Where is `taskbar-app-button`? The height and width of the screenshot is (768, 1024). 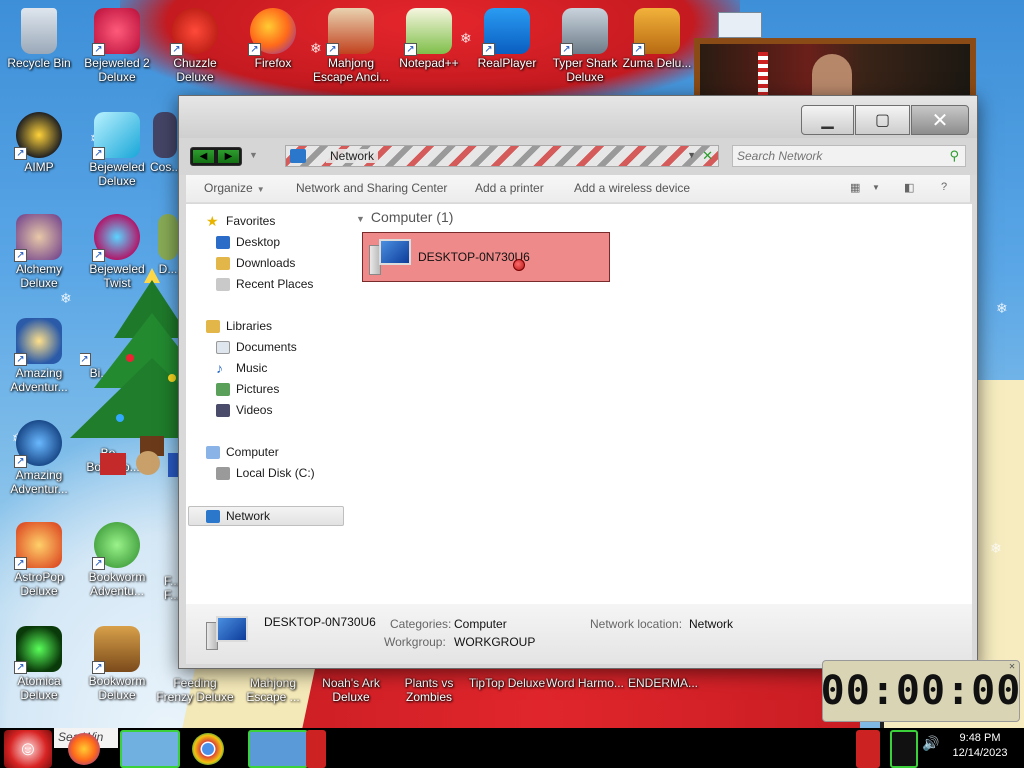 taskbar-app-button is located at coordinates (316, 749).